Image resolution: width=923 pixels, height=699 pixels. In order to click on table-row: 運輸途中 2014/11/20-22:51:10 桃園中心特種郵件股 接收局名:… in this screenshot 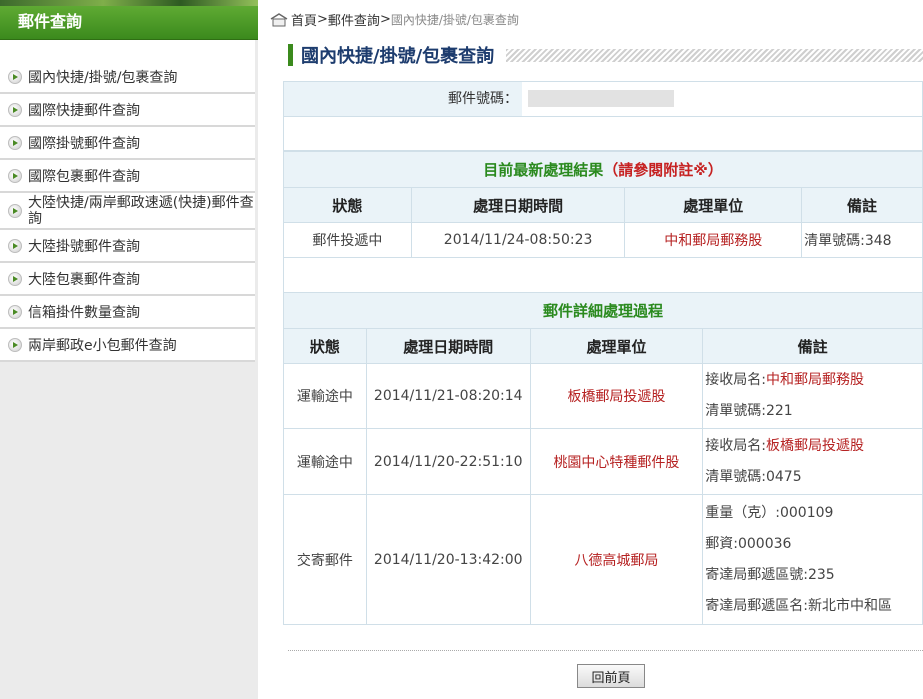, I will do `click(603, 461)`.